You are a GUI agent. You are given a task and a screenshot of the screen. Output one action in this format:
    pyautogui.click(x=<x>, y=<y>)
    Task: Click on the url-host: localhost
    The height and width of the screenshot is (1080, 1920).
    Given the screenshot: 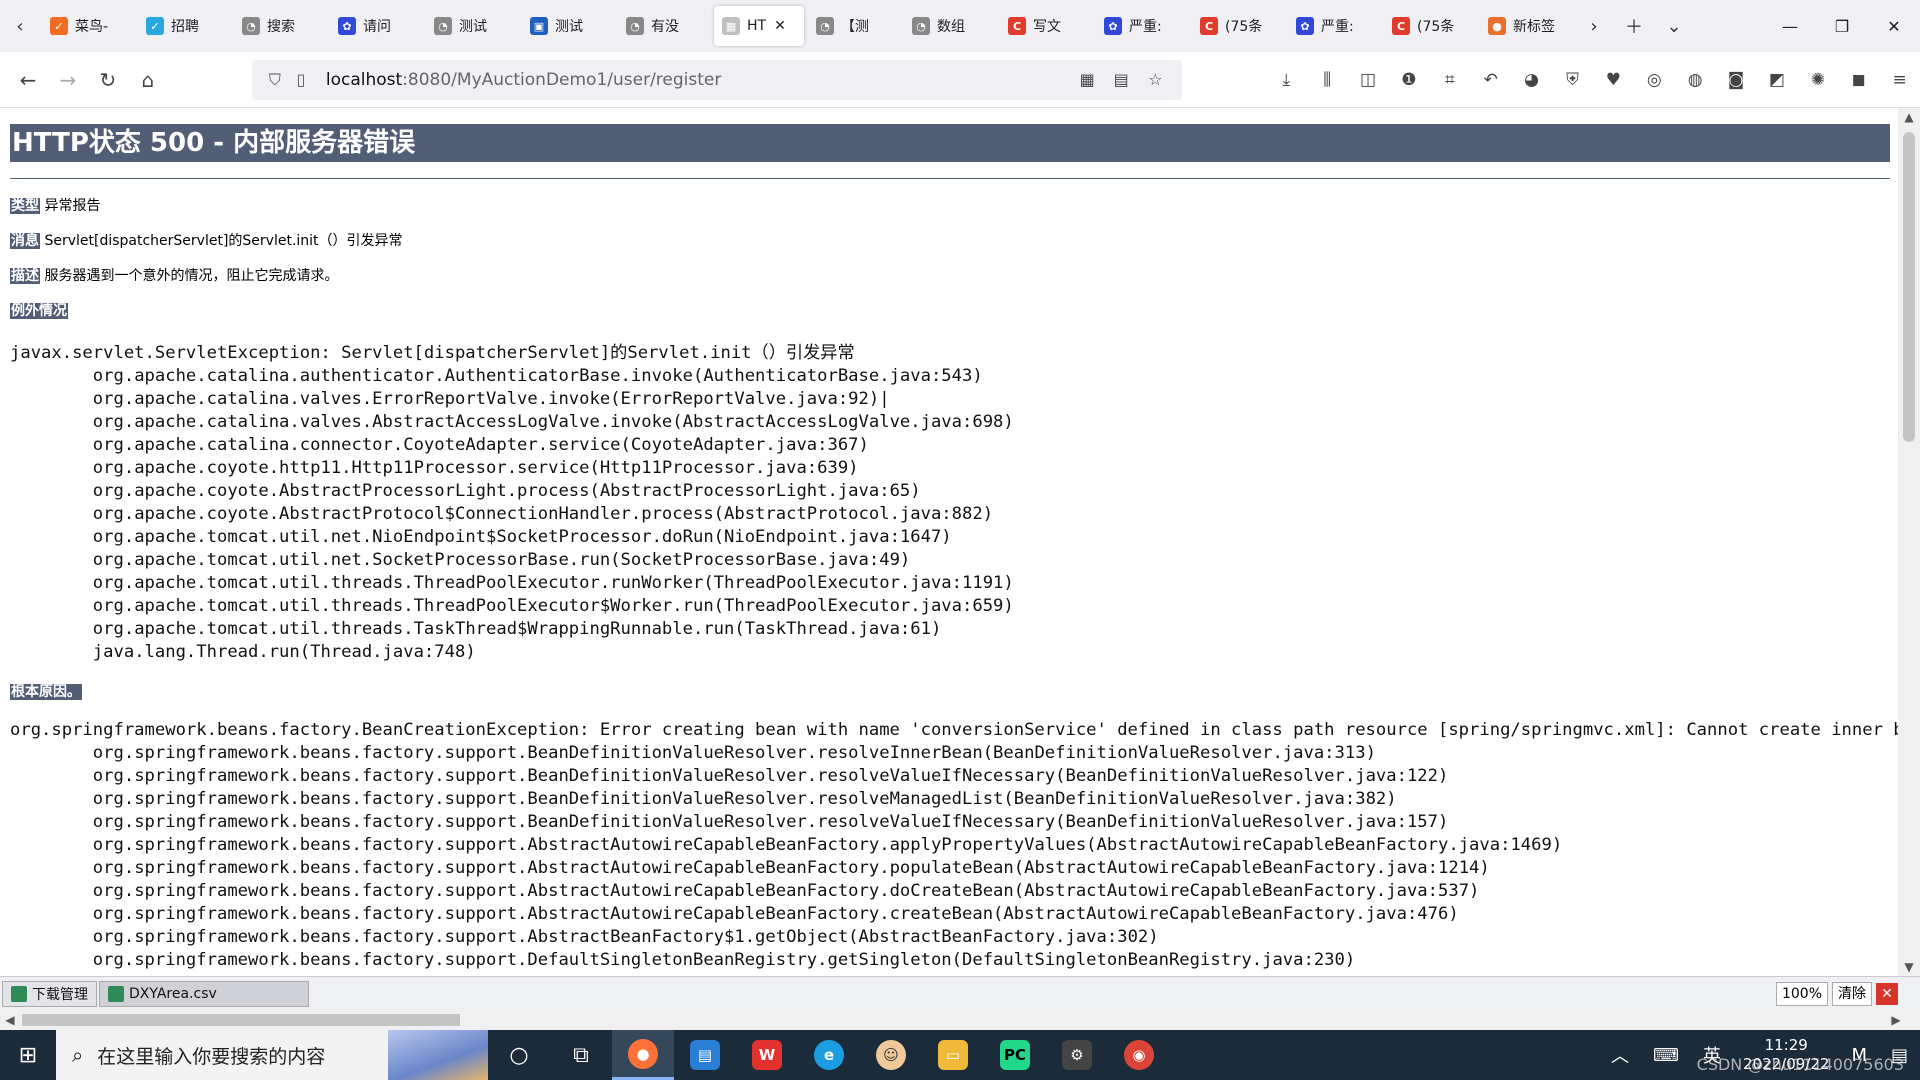 What is the action you would take?
    pyautogui.click(x=364, y=79)
    